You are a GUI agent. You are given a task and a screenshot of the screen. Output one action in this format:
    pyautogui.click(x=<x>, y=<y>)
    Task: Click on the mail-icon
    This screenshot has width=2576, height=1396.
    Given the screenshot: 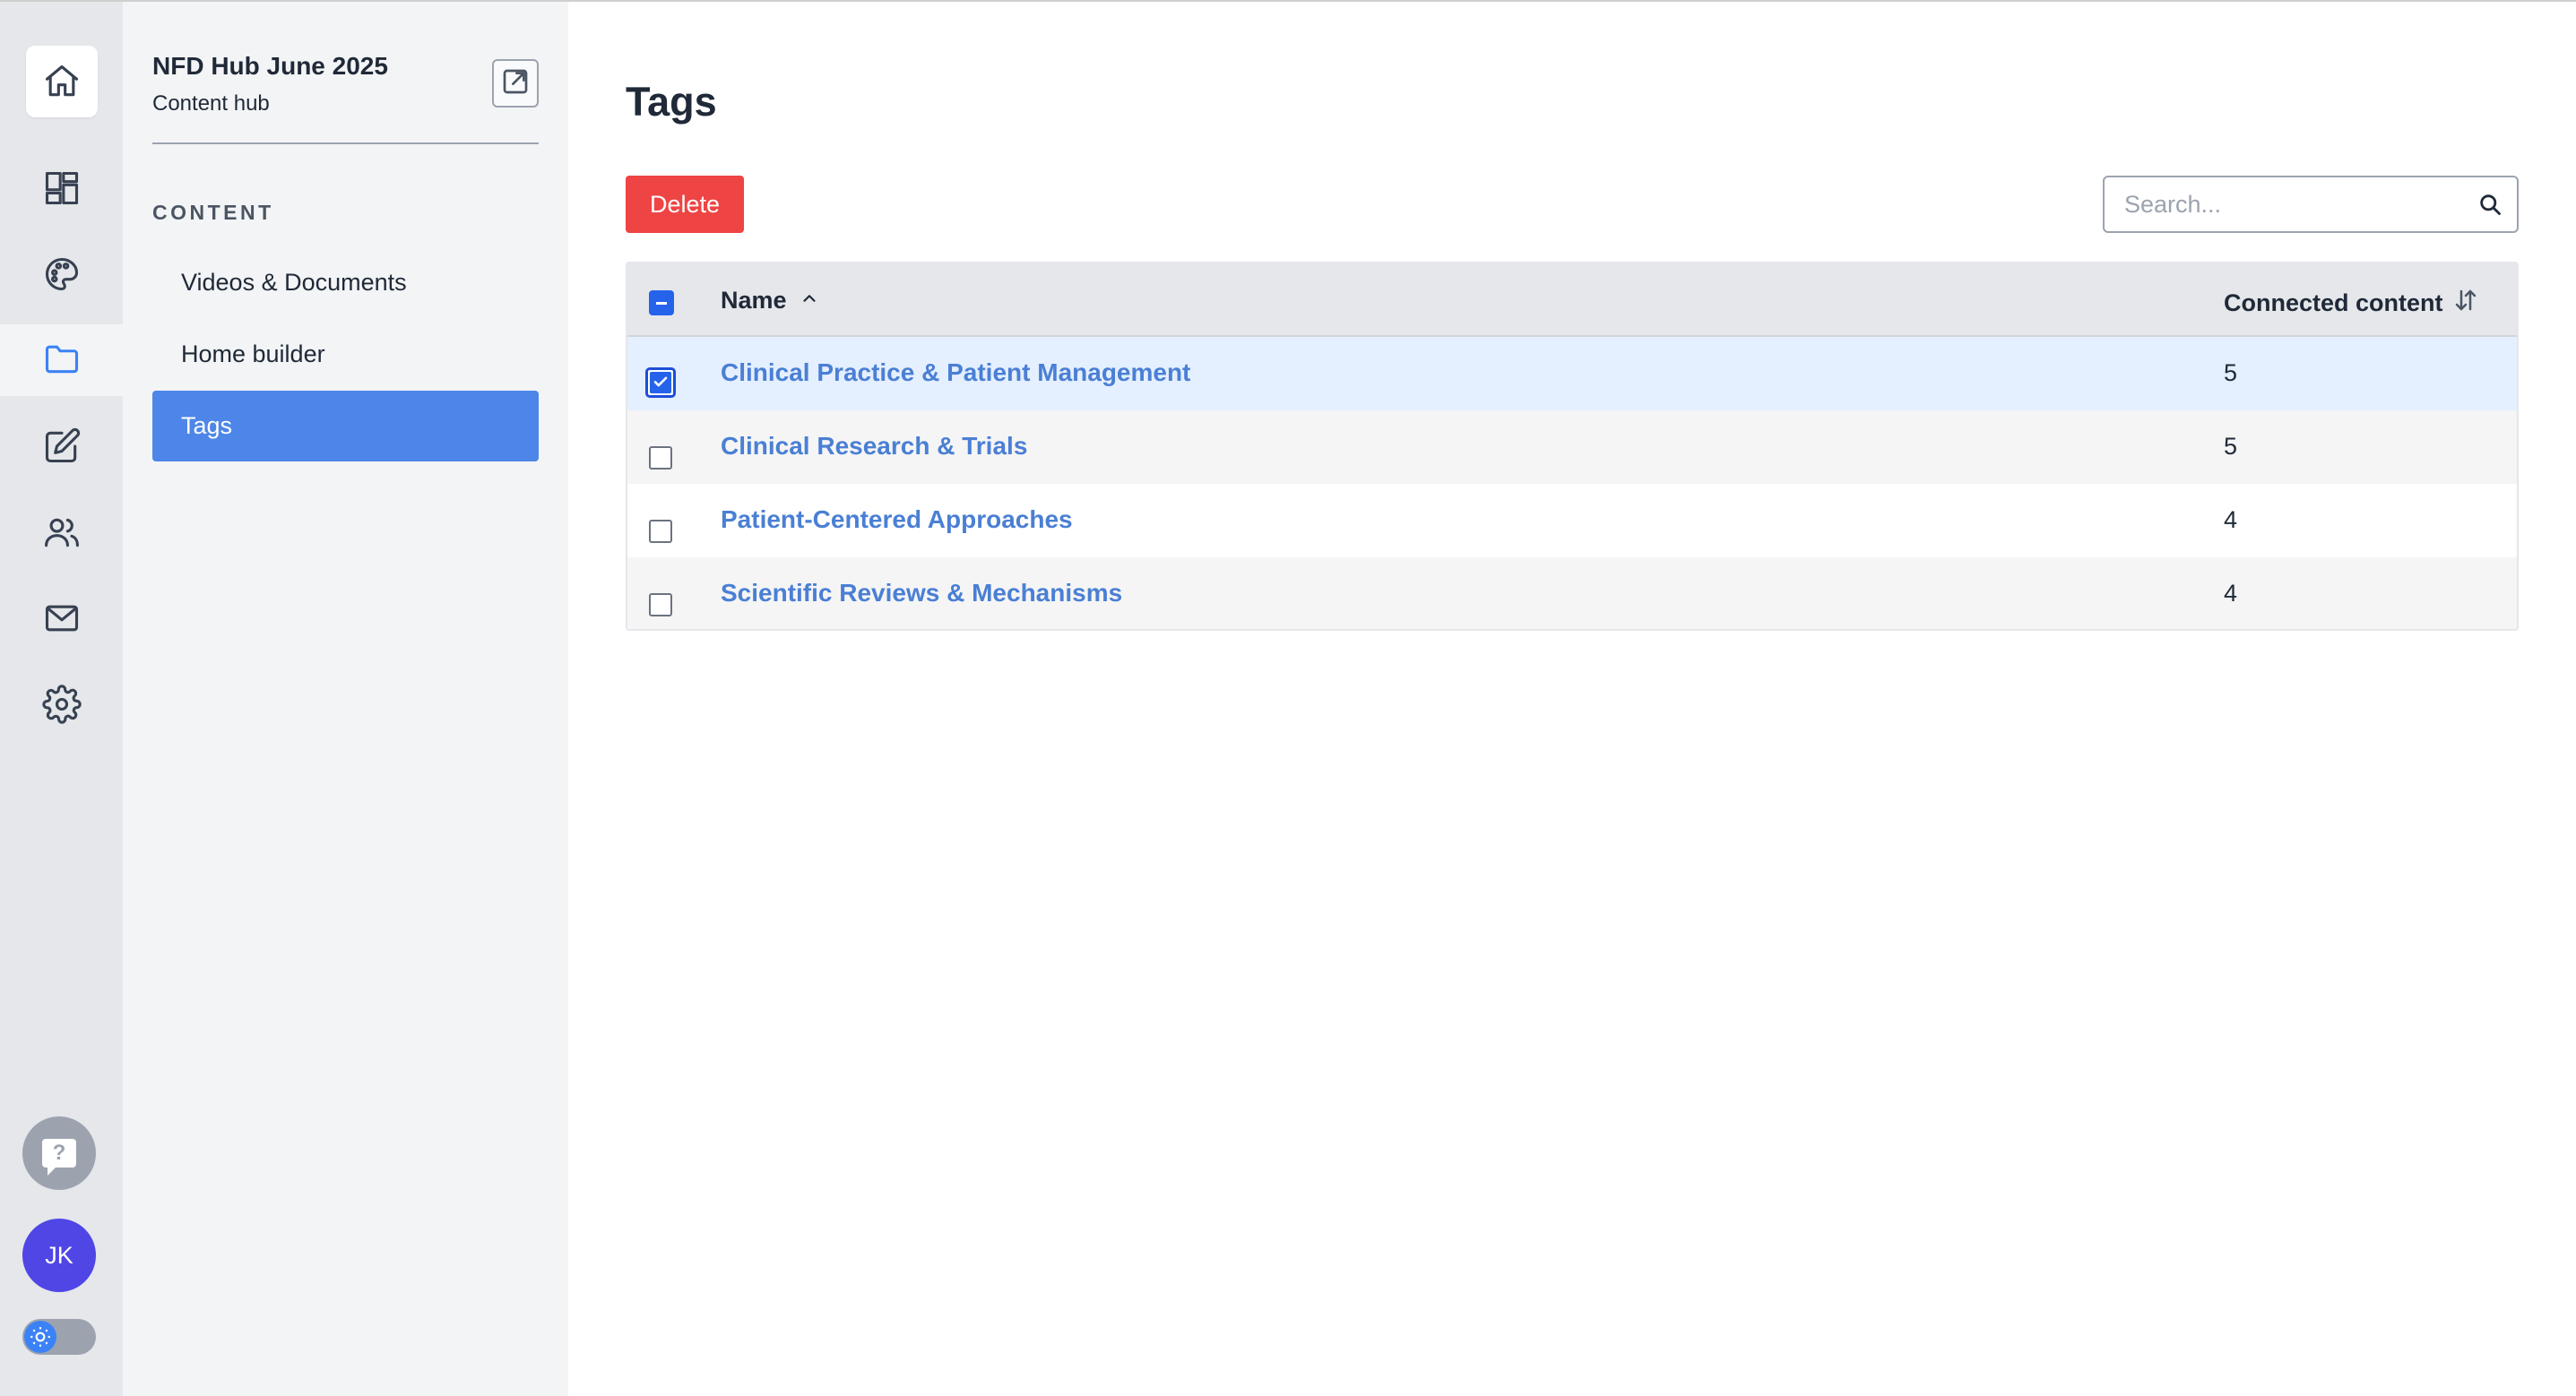 What is the action you would take?
    pyautogui.click(x=62, y=621)
    